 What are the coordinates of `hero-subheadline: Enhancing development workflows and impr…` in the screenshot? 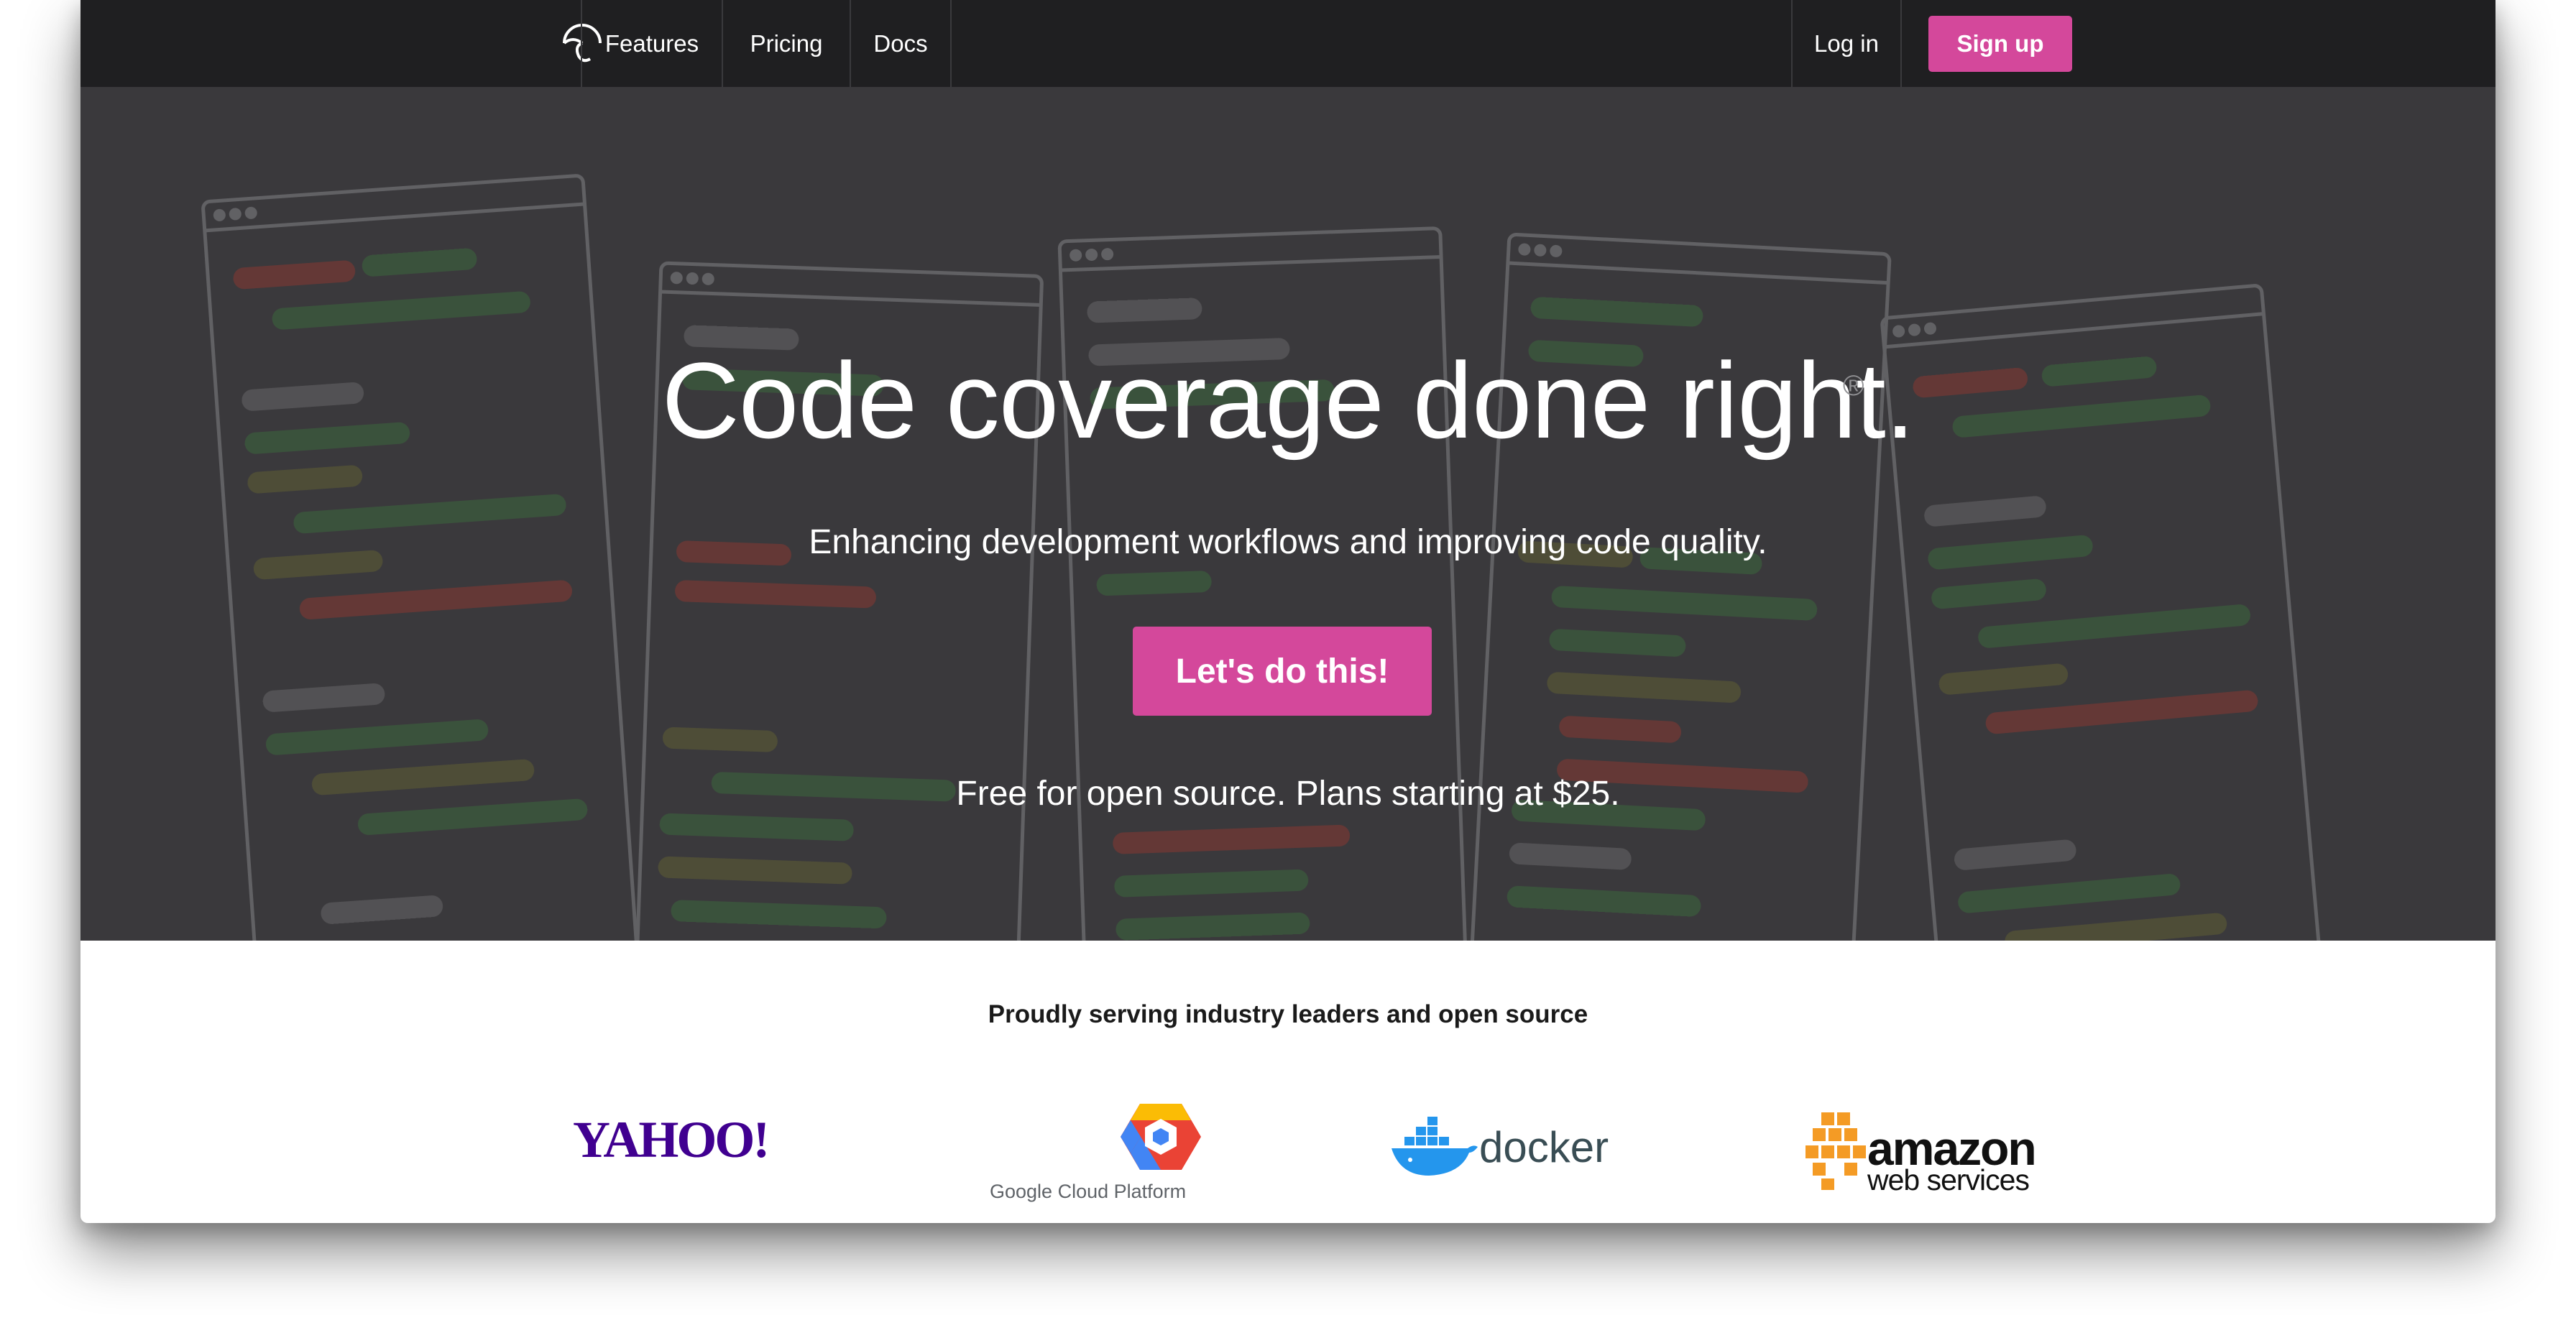 It's located at (1288, 542).